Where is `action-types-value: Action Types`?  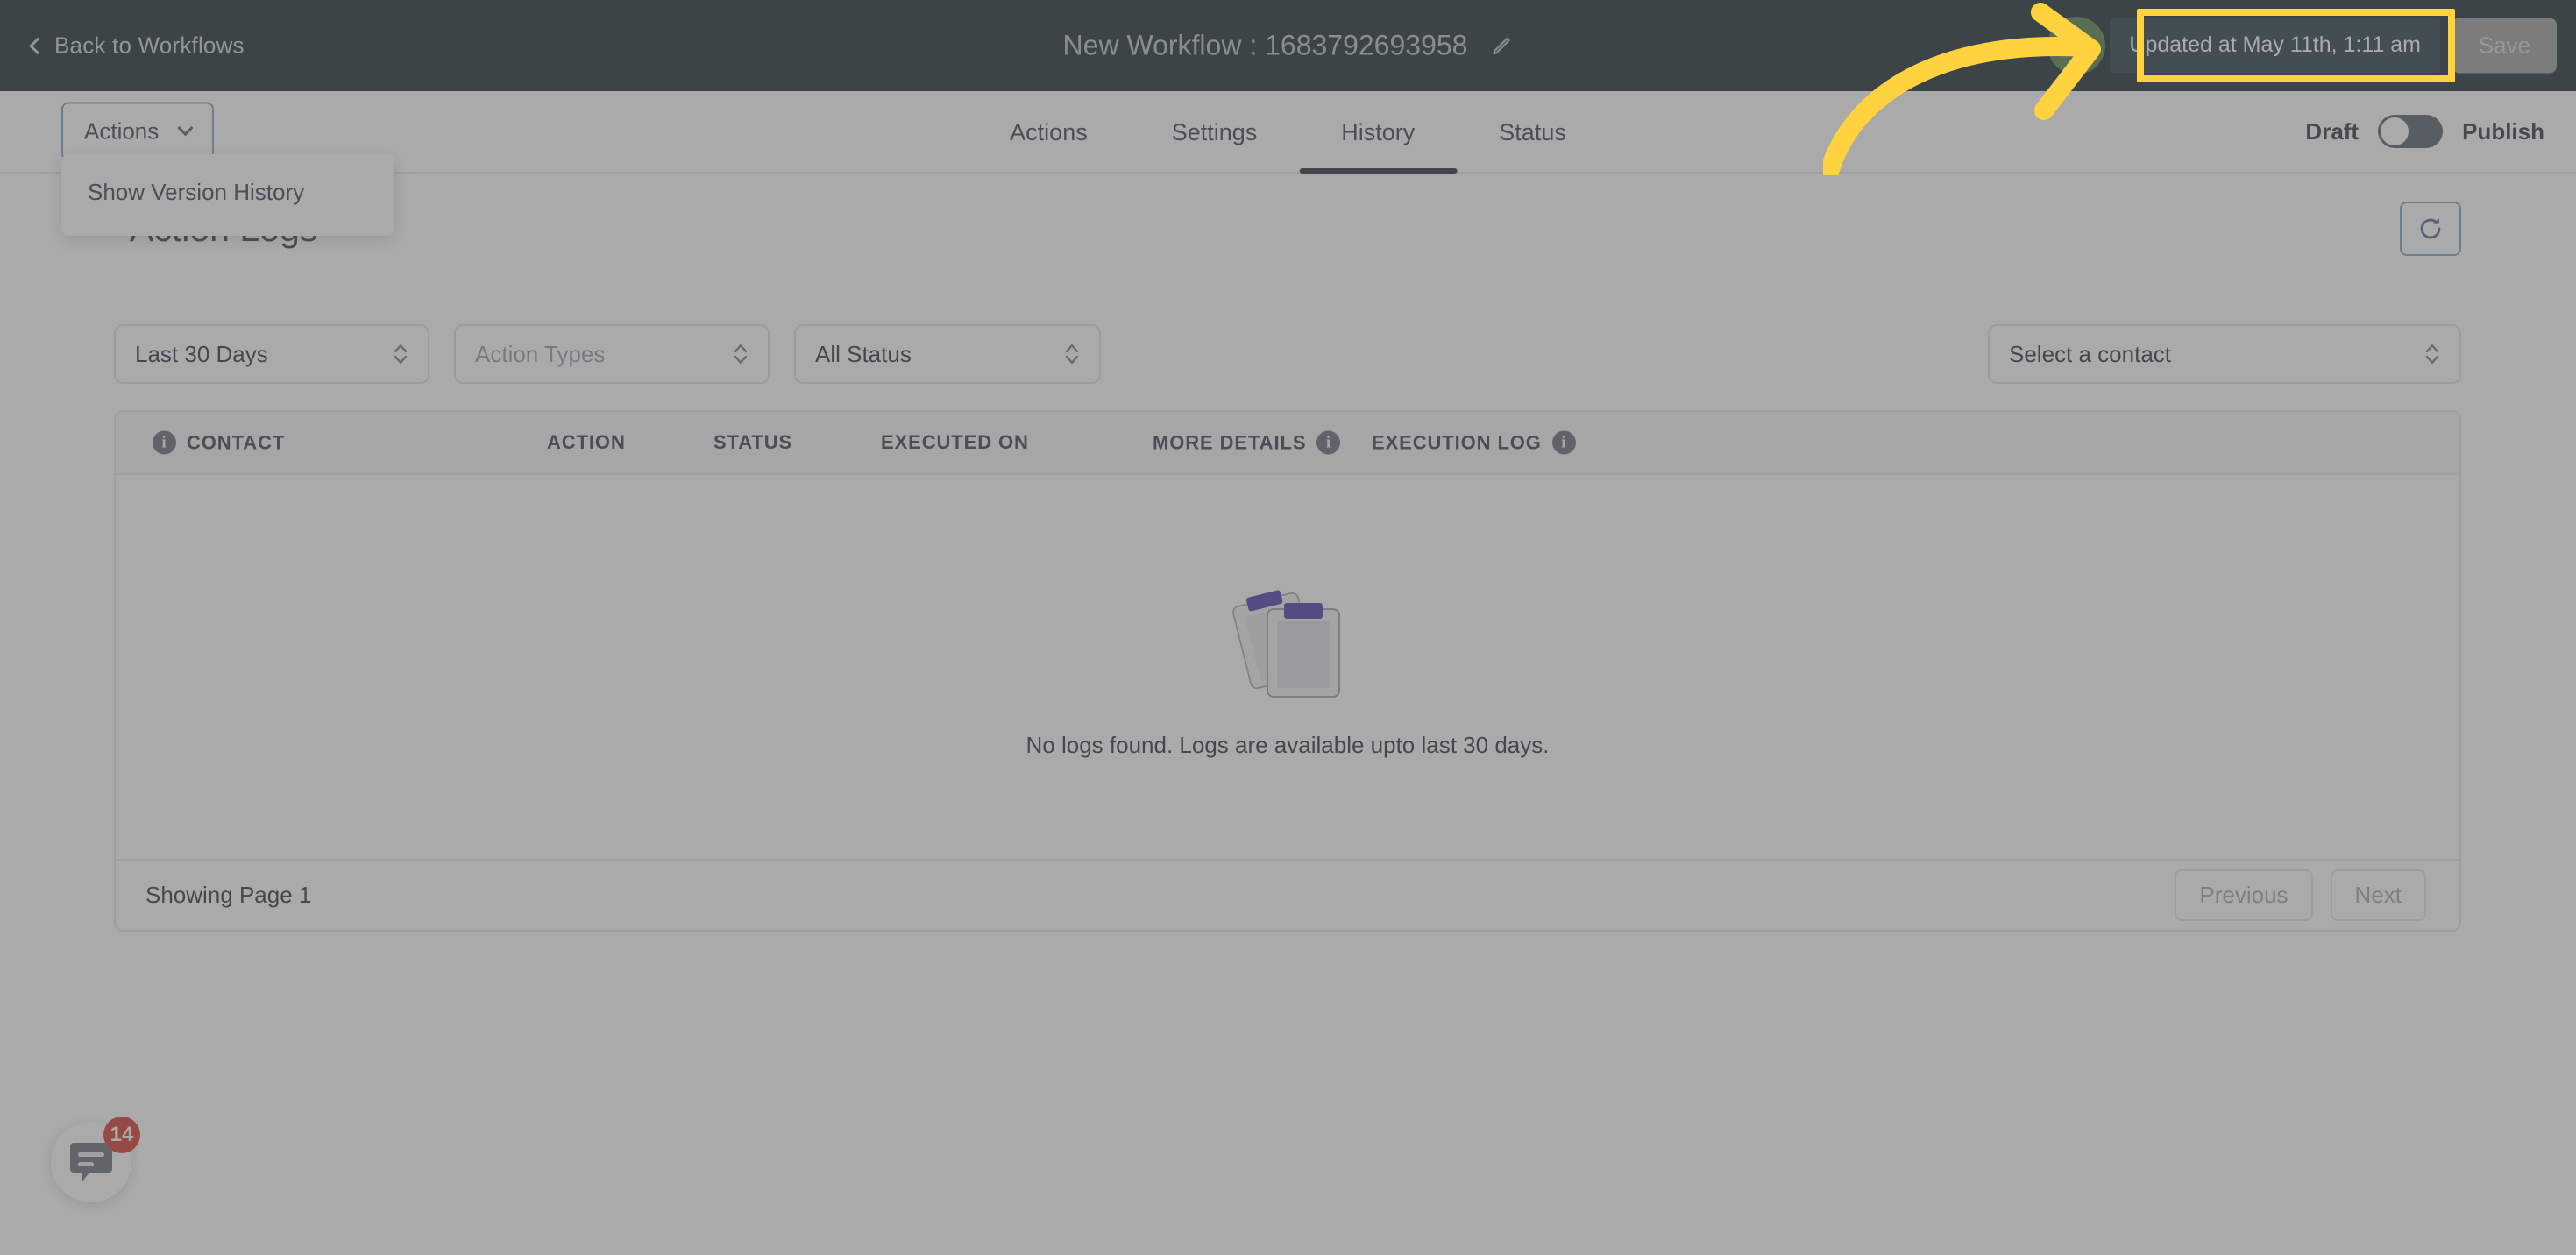
action-types-value: Action Types is located at coordinates (541, 353).